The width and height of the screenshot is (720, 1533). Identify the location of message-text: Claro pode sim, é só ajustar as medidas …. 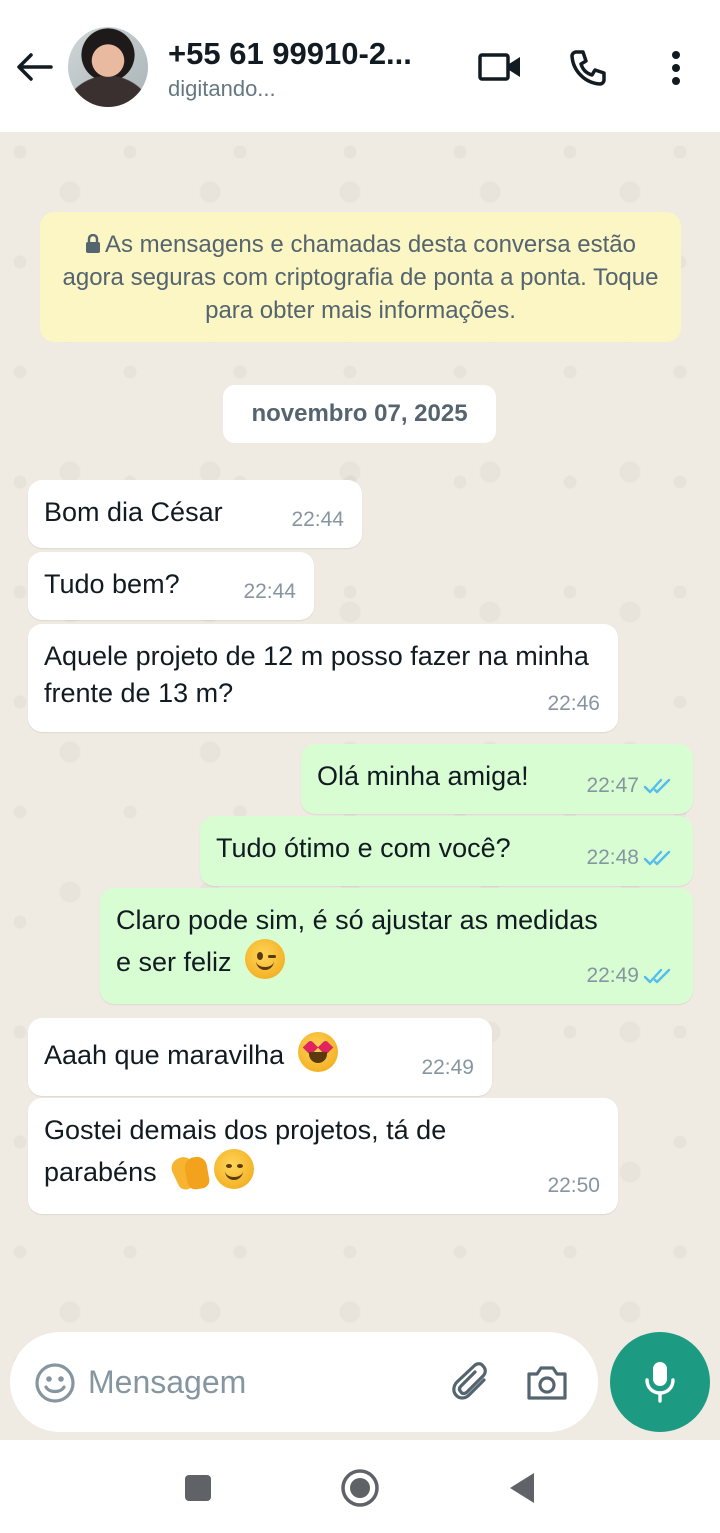
(357, 941).